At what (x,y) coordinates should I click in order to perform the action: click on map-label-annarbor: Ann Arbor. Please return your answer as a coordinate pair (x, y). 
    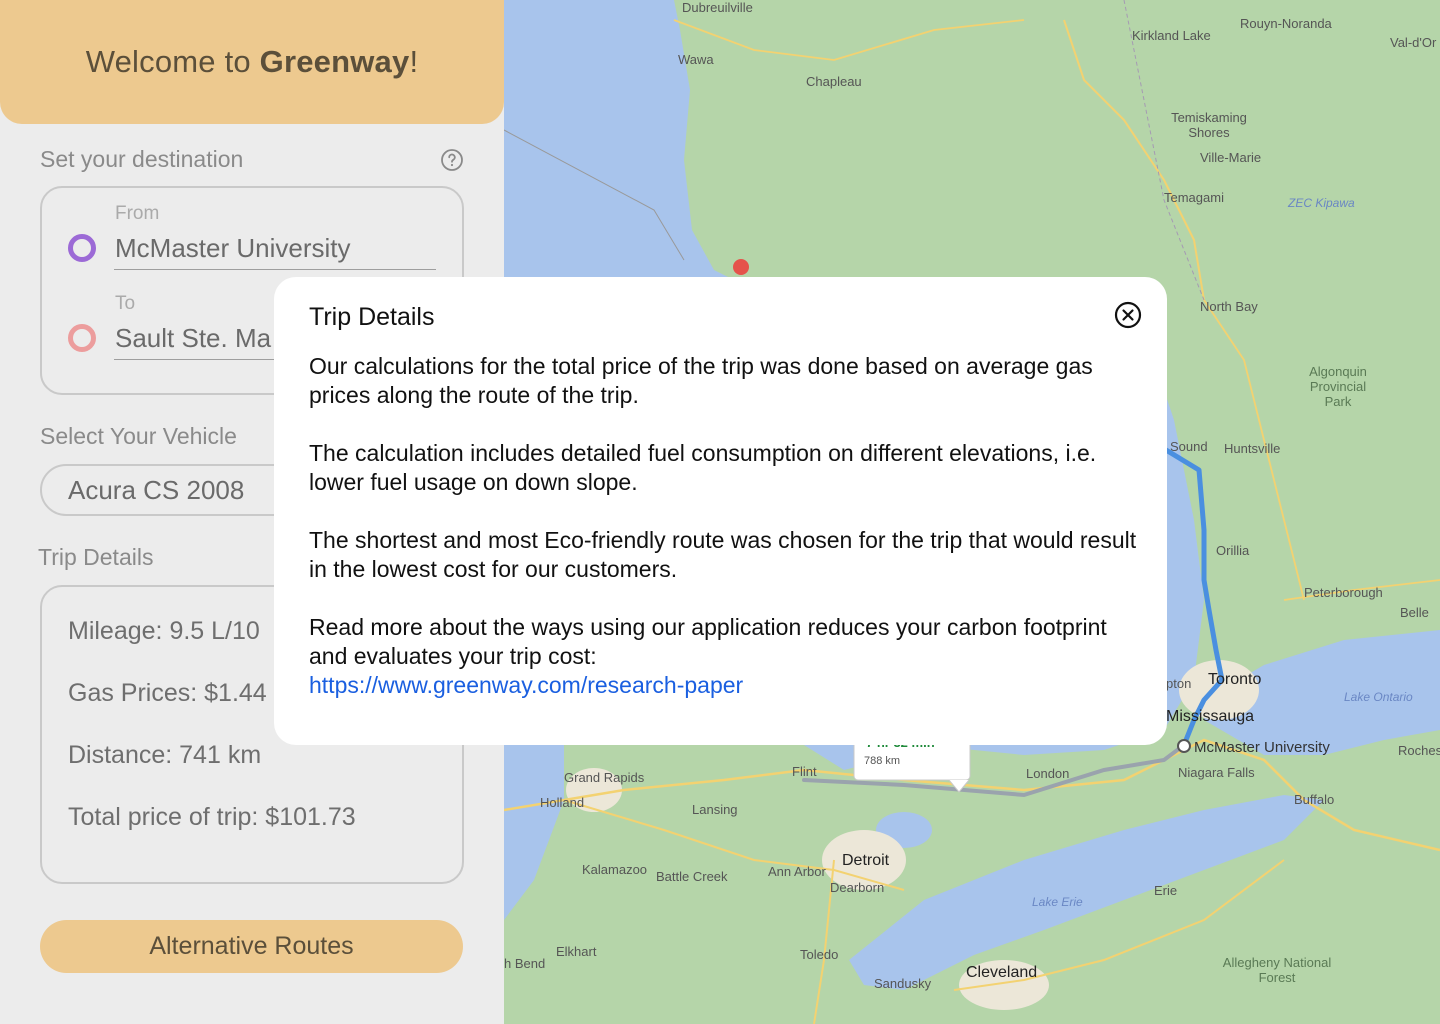
    Looking at the image, I should click on (797, 871).